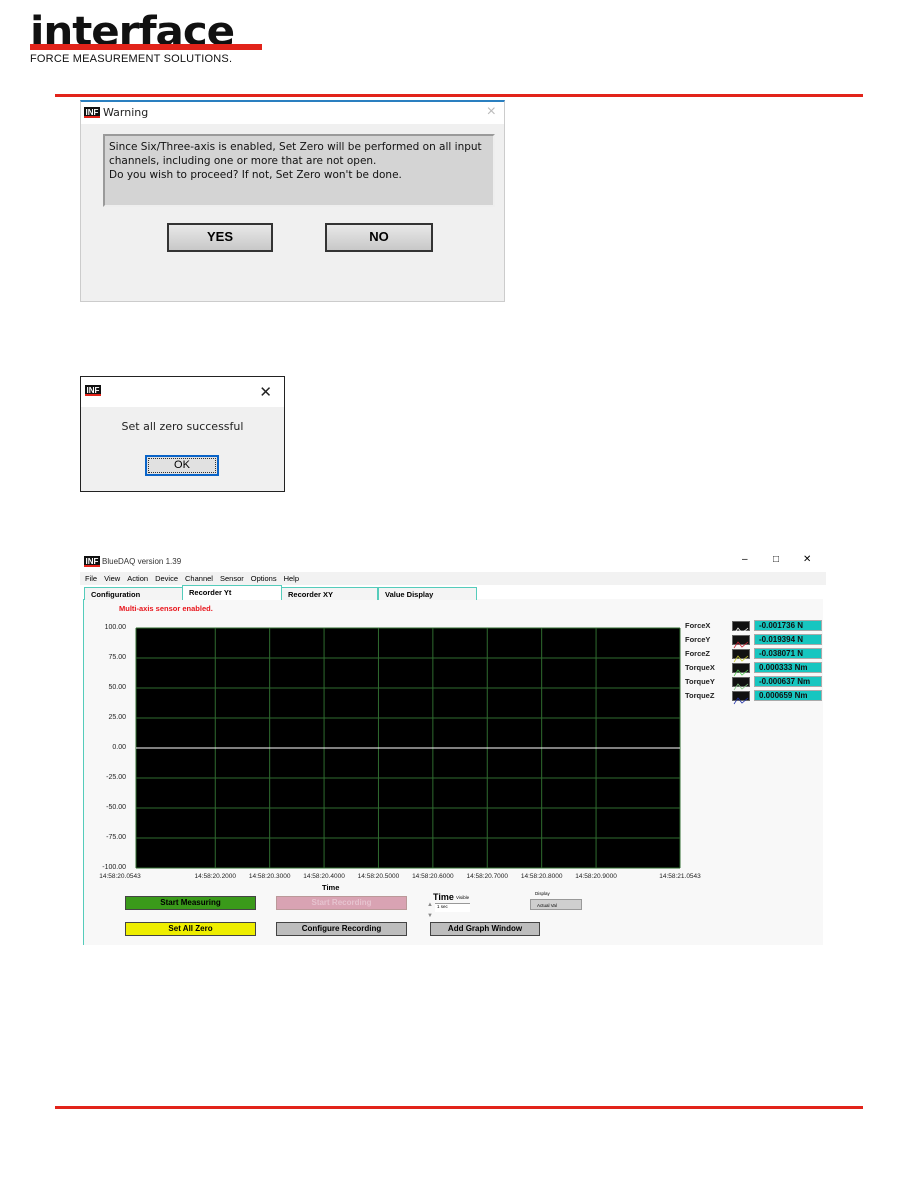  What do you see at coordinates (190, 903) in the screenshot?
I see `start-measuring-button: Start Measuring` at bounding box center [190, 903].